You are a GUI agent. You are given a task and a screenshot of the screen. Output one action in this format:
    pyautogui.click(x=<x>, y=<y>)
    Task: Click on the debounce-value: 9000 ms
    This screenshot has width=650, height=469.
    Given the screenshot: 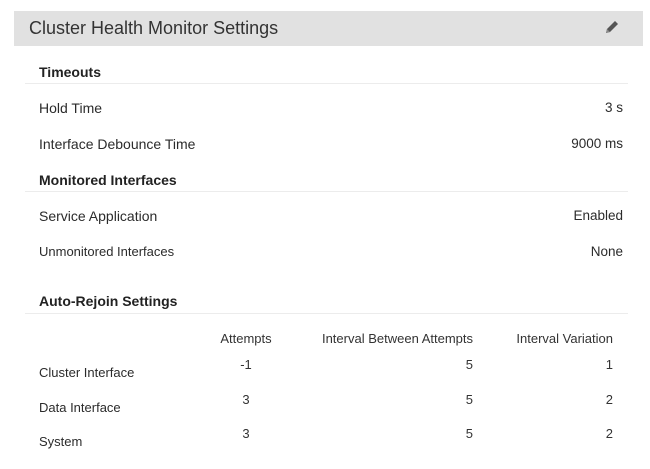 What is the action you would take?
    pyautogui.click(x=597, y=143)
    